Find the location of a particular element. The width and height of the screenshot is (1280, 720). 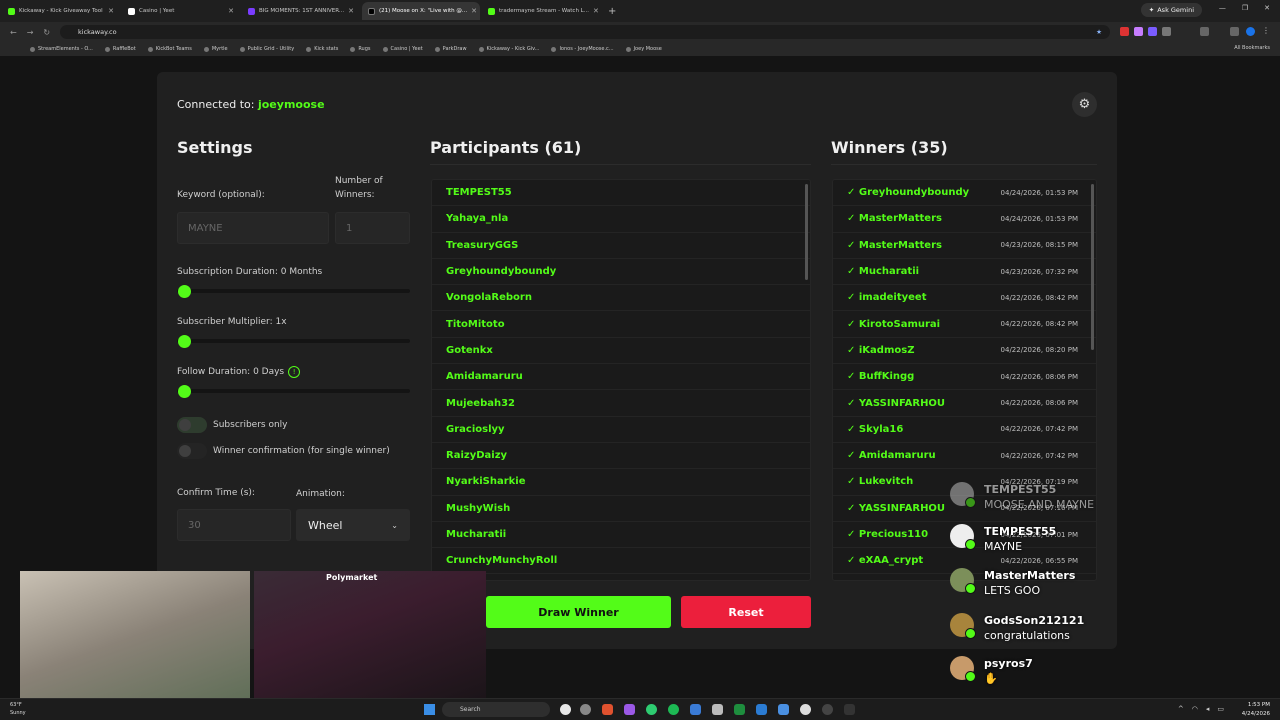

weather-widget: 63°F Sunny is located at coordinates (18, 709).